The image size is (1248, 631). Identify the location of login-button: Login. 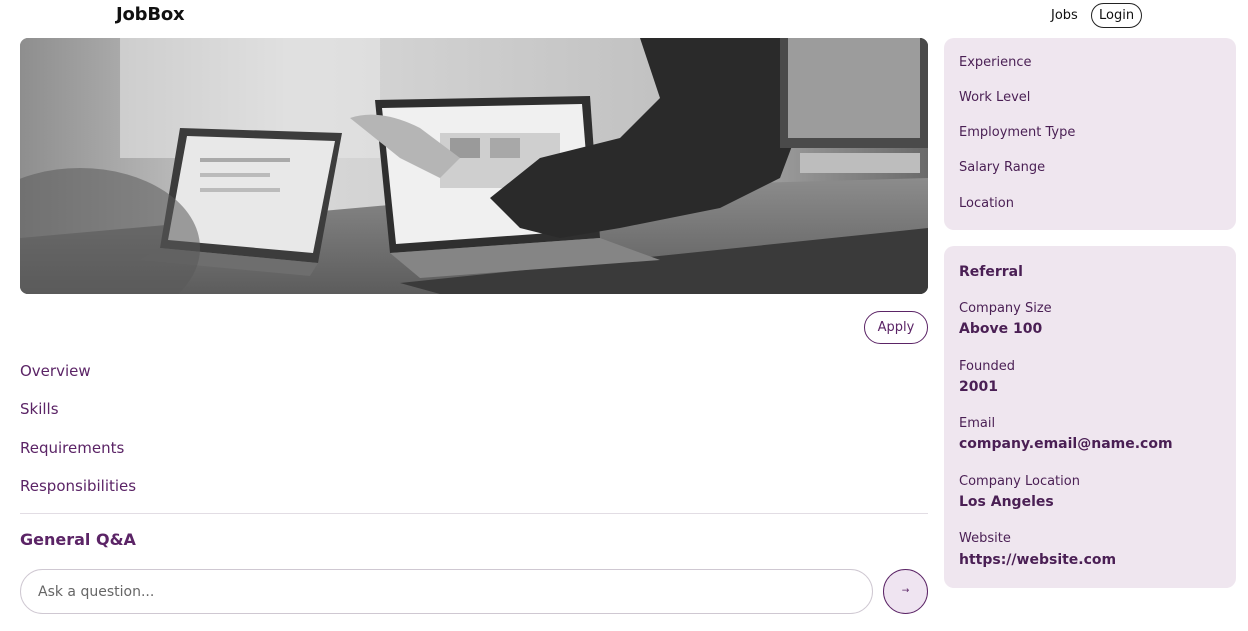
(1117, 15).